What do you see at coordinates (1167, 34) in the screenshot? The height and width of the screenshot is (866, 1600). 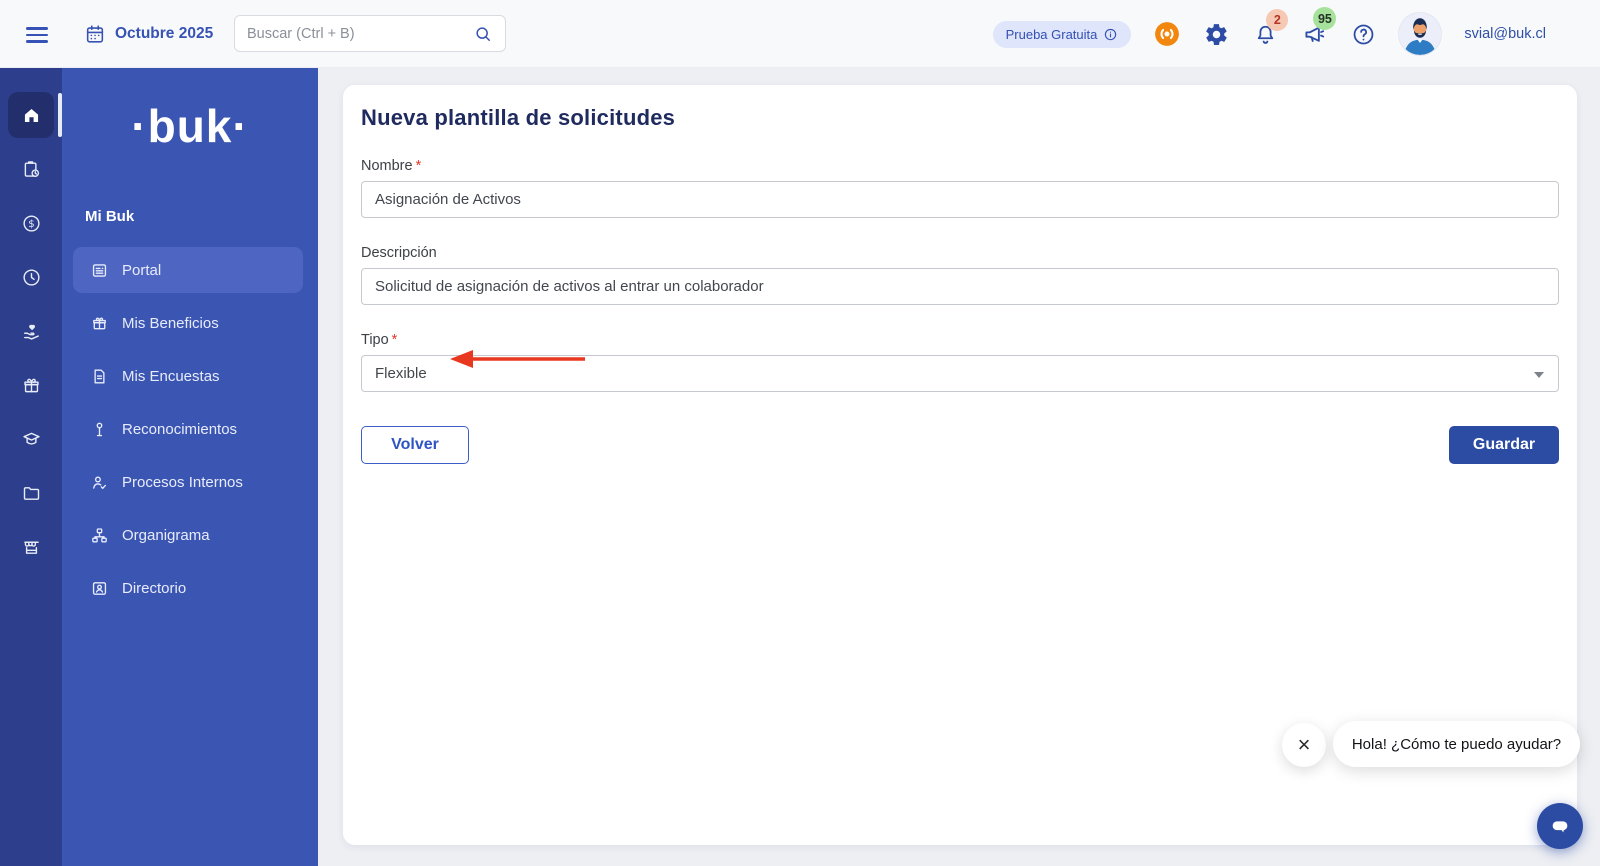 I see `apps-broadcast-icon` at bounding box center [1167, 34].